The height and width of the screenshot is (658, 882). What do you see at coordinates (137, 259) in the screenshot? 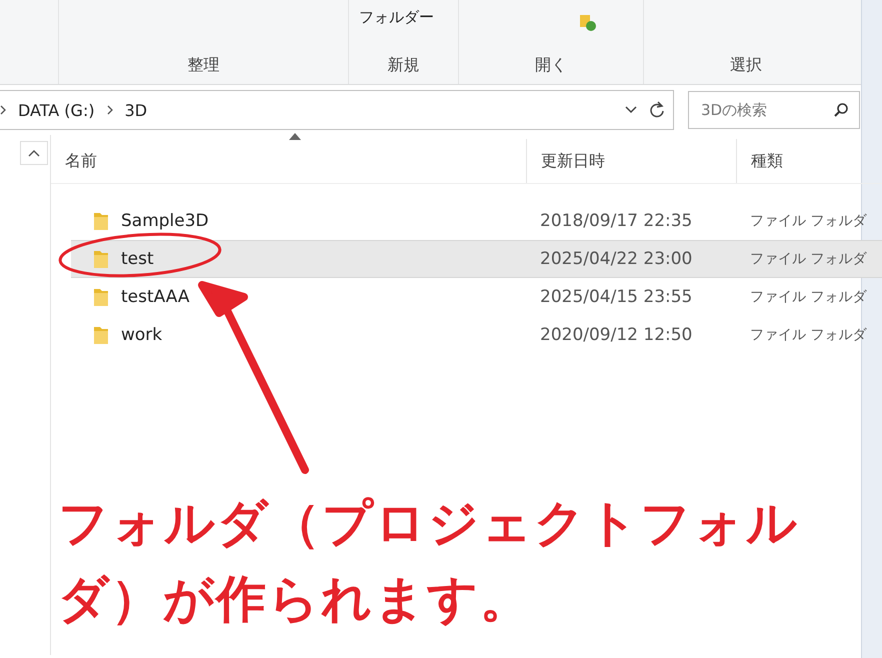
I see `file-name: test` at bounding box center [137, 259].